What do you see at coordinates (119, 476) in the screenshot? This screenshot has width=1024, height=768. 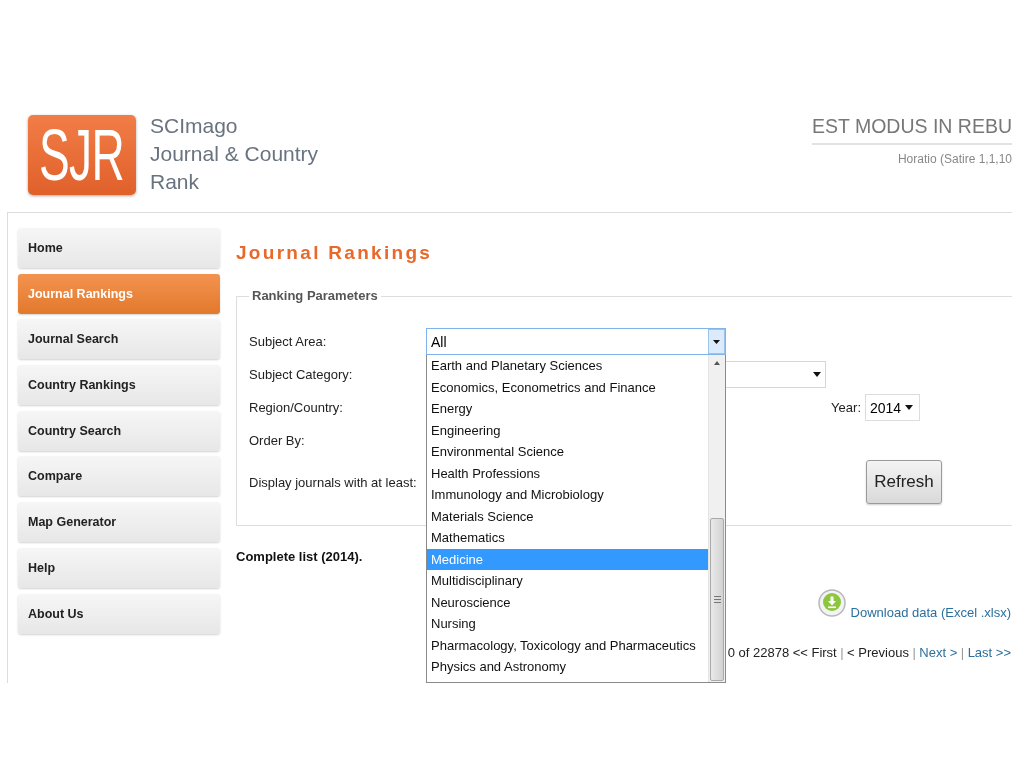 I see `sidebar-item: Compare` at bounding box center [119, 476].